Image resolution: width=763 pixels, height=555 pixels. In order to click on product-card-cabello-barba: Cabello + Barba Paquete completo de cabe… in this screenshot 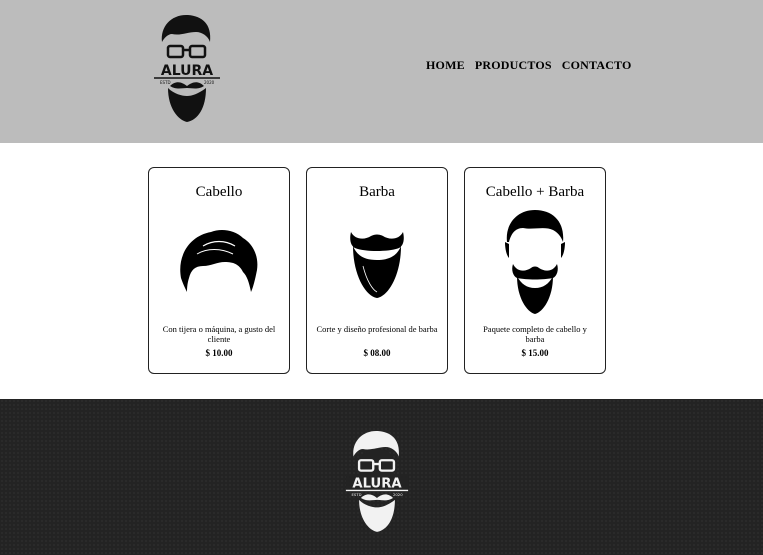, I will do `click(535, 270)`.